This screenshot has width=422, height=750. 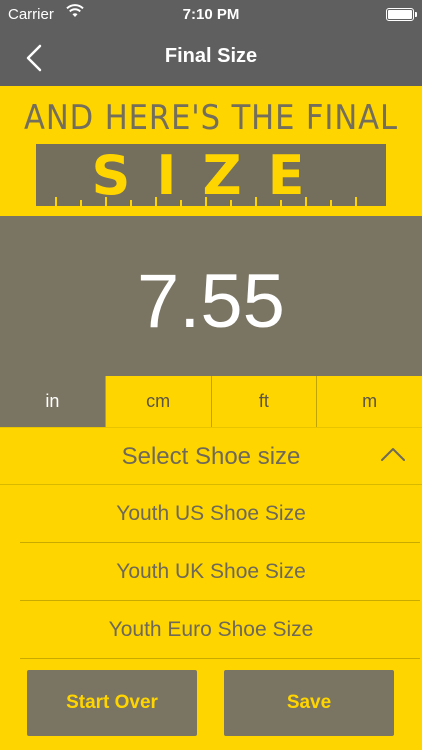 What do you see at coordinates (112, 703) in the screenshot?
I see `start-over-button: Start Over` at bounding box center [112, 703].